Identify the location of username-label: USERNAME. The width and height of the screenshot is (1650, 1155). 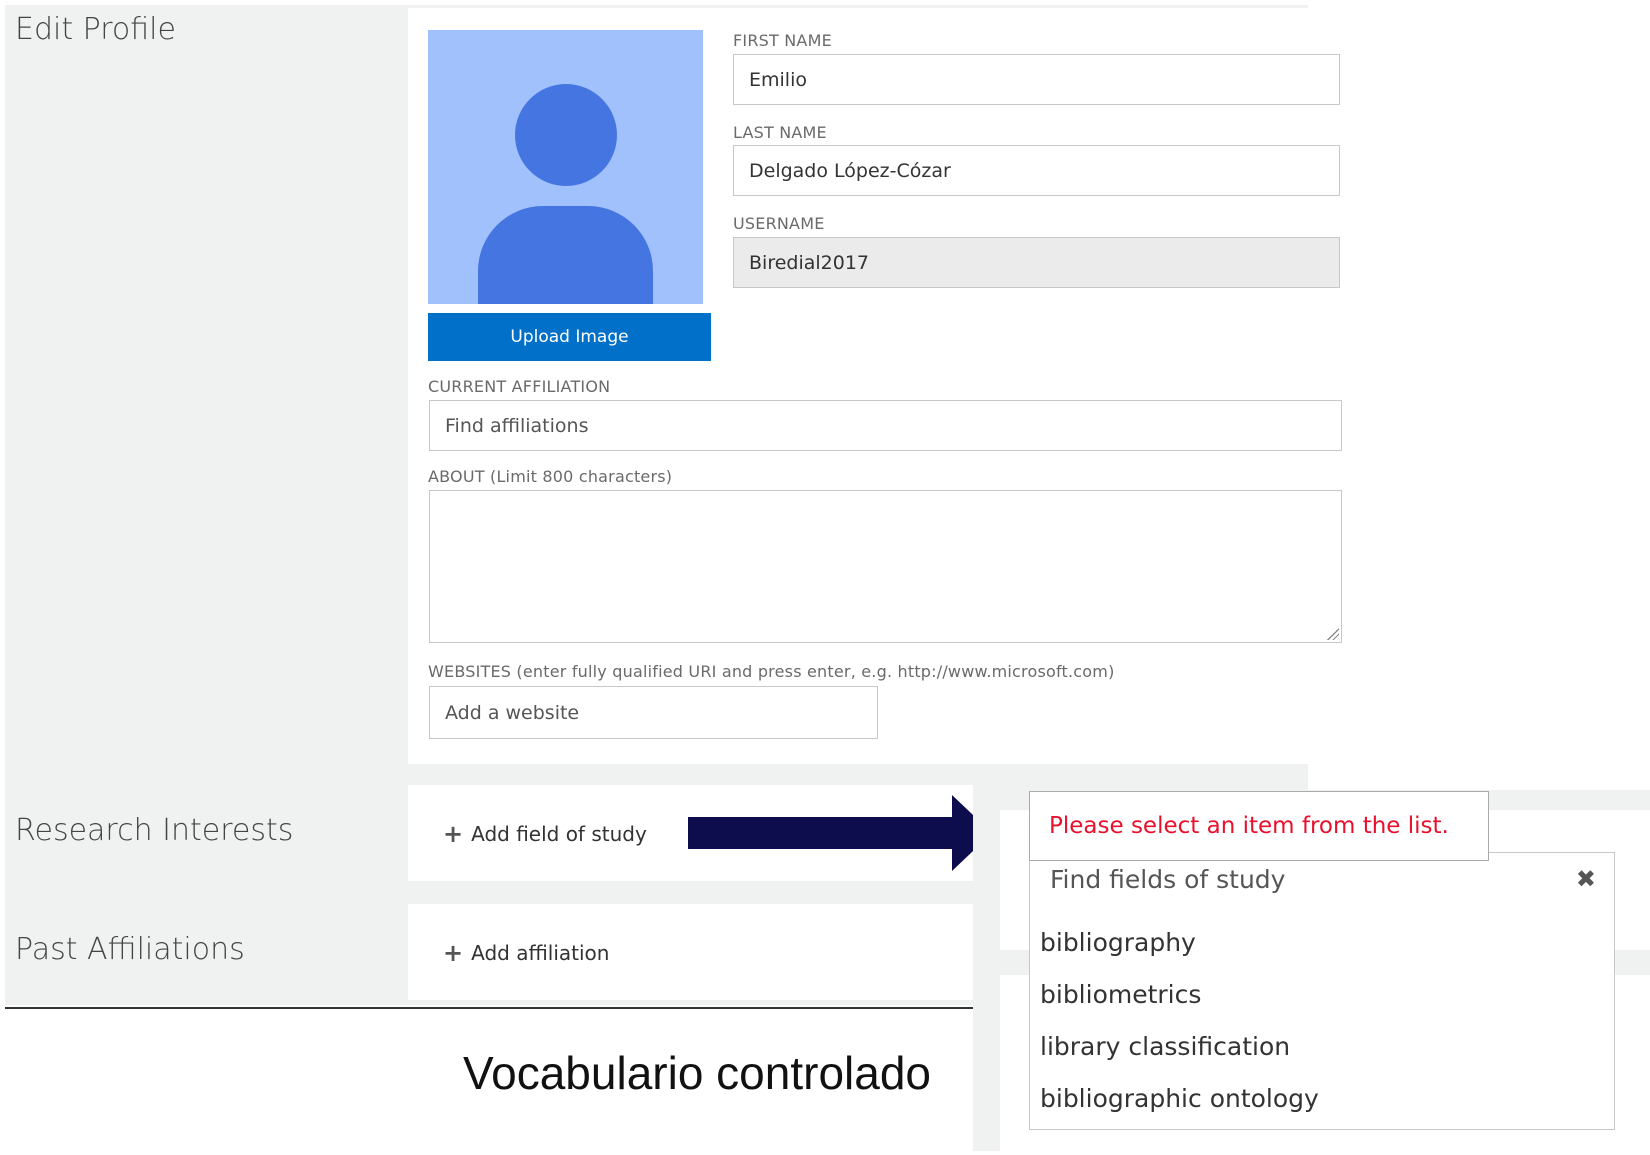
(779, 223).